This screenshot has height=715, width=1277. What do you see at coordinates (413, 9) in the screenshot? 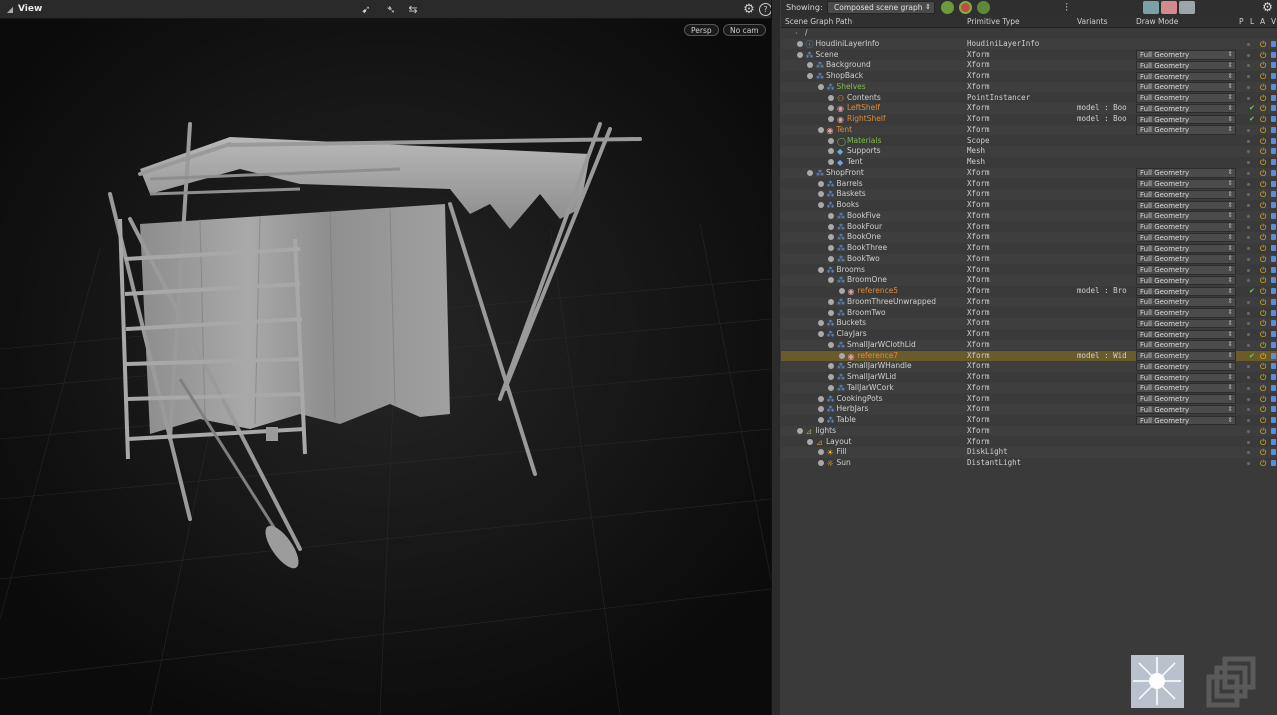
I see `transform-tool-icon: ⇆` at bounding box center [413, 9].